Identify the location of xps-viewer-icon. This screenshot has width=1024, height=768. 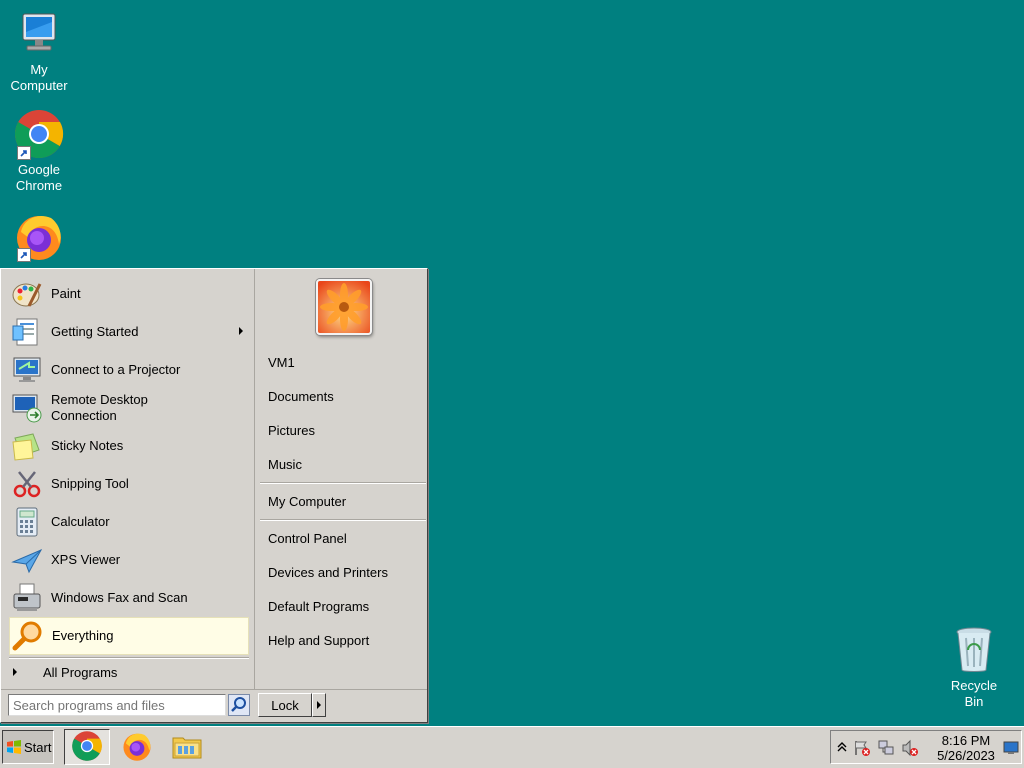
(27, 560).